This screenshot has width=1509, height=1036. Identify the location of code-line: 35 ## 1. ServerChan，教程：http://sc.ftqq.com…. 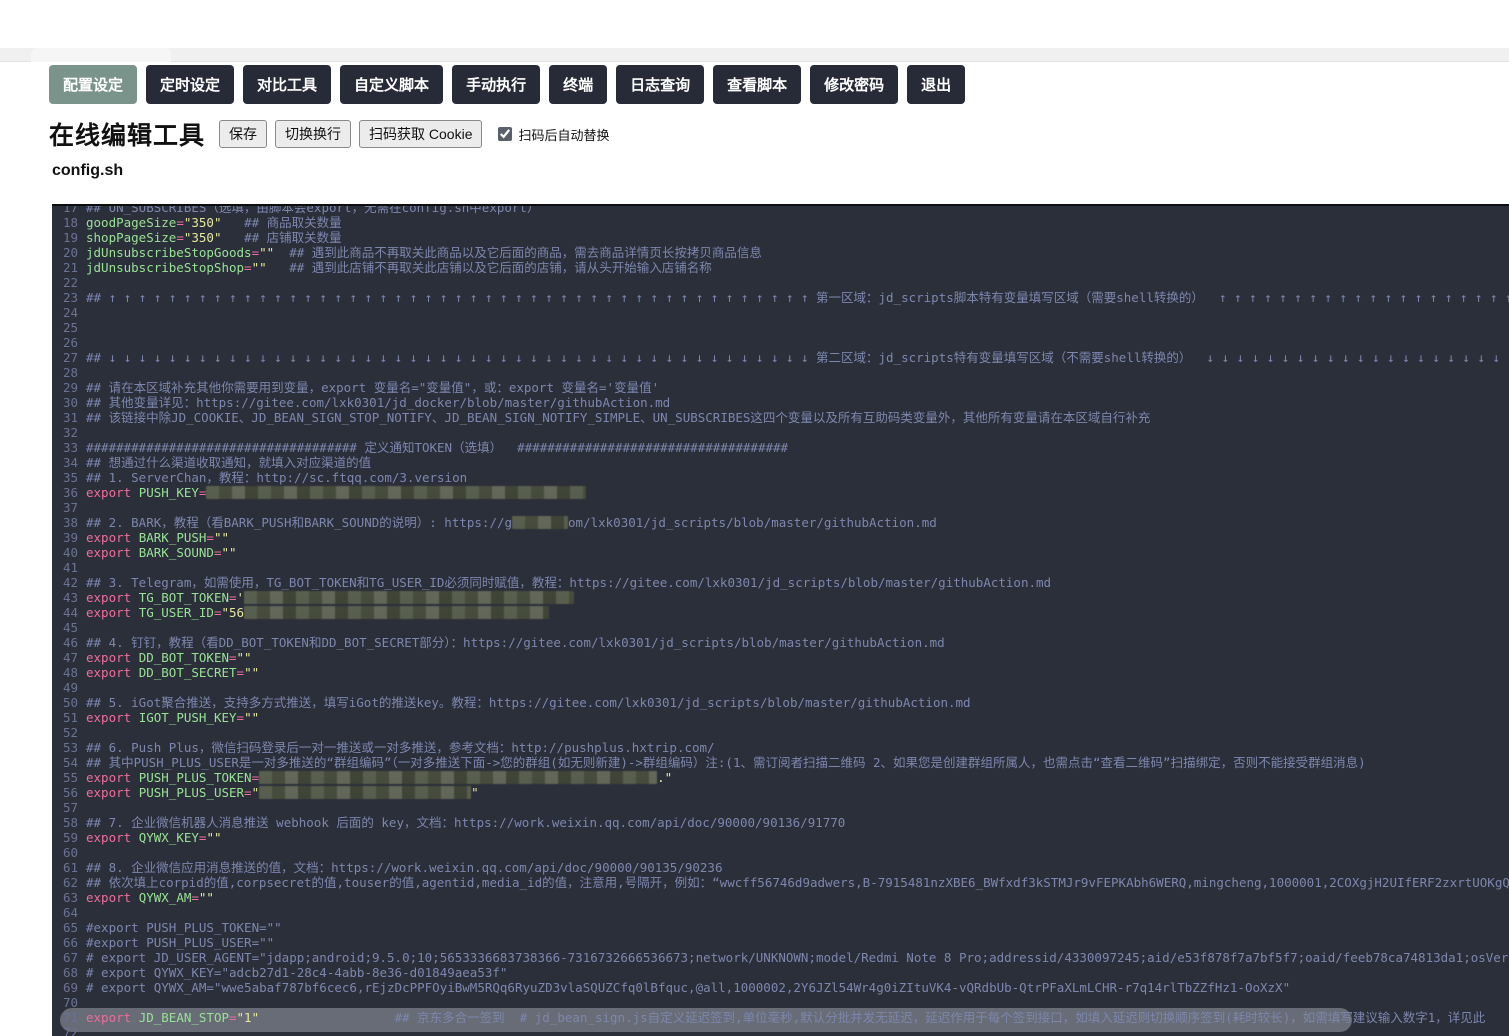
(780, 477).